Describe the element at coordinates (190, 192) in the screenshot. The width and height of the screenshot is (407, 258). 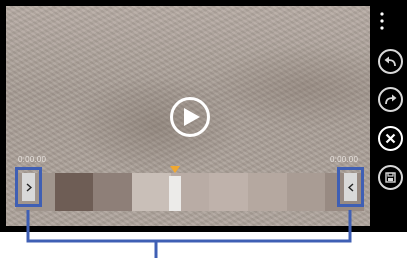
I see `timeline-filmstrip` at that location.